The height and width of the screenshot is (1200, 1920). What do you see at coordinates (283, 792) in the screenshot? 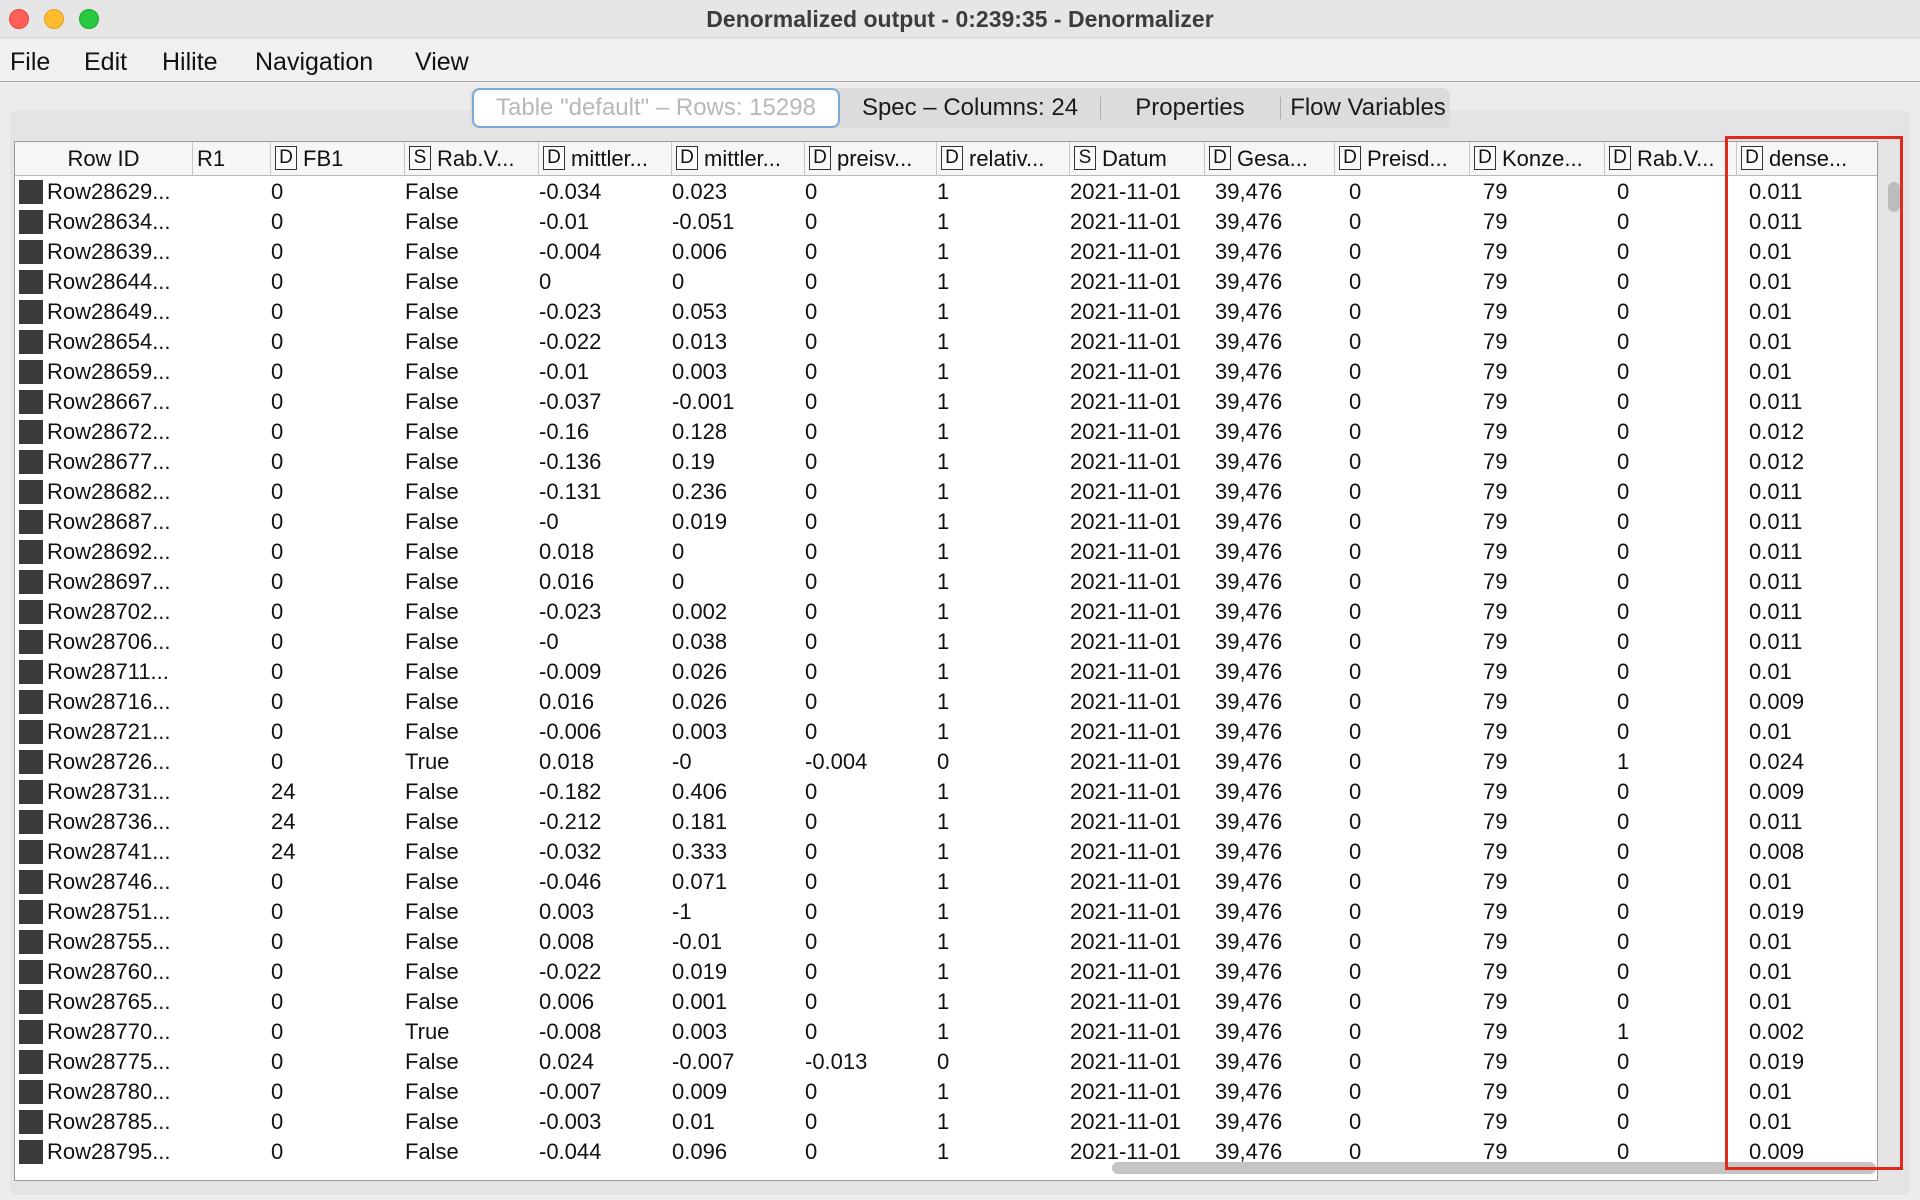
I see `table-cell: 24` at bounding box center [283, 792].